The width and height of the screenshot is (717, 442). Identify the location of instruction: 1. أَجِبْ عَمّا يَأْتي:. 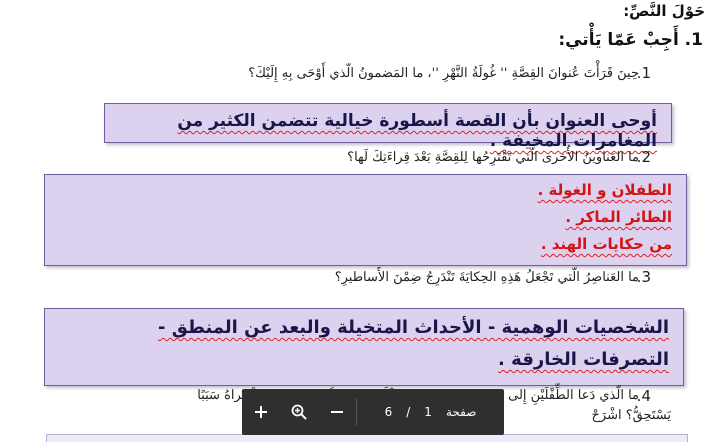
(630, 40).